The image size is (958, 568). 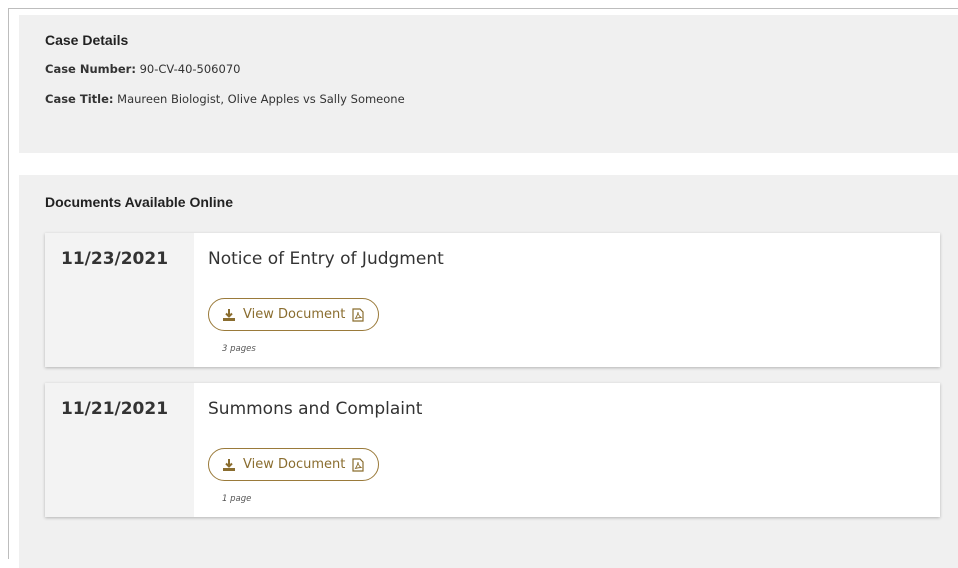 What do you see at coordinates (315, 409) in the screenshot?
I see `document-title: Summons and Complaint` at bounding box center [315, 409].